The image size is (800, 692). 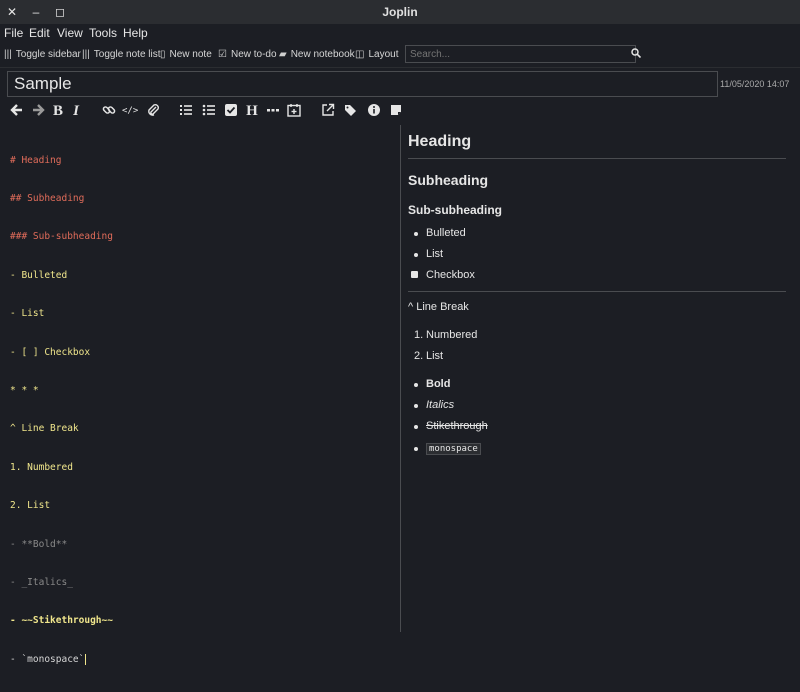 I want to click on menu-bar: File Edit View Tools Help, so click(x=400, y=33).